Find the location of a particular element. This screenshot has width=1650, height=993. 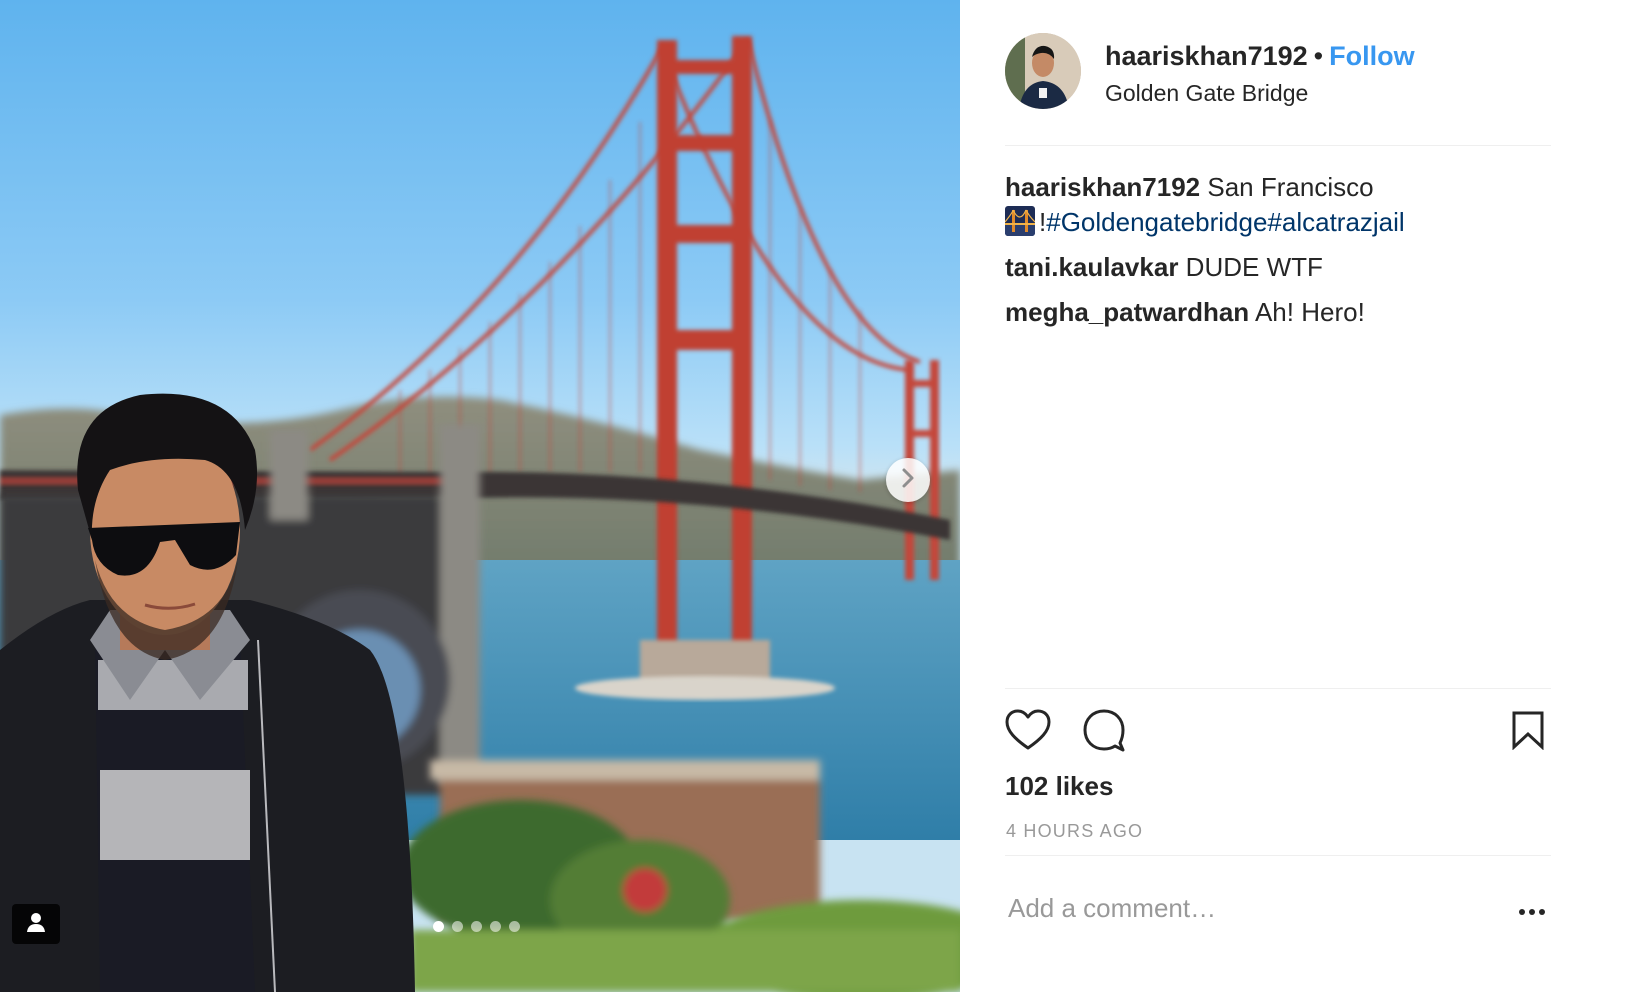

user-tag-icon is located at coordinates (36, 924).